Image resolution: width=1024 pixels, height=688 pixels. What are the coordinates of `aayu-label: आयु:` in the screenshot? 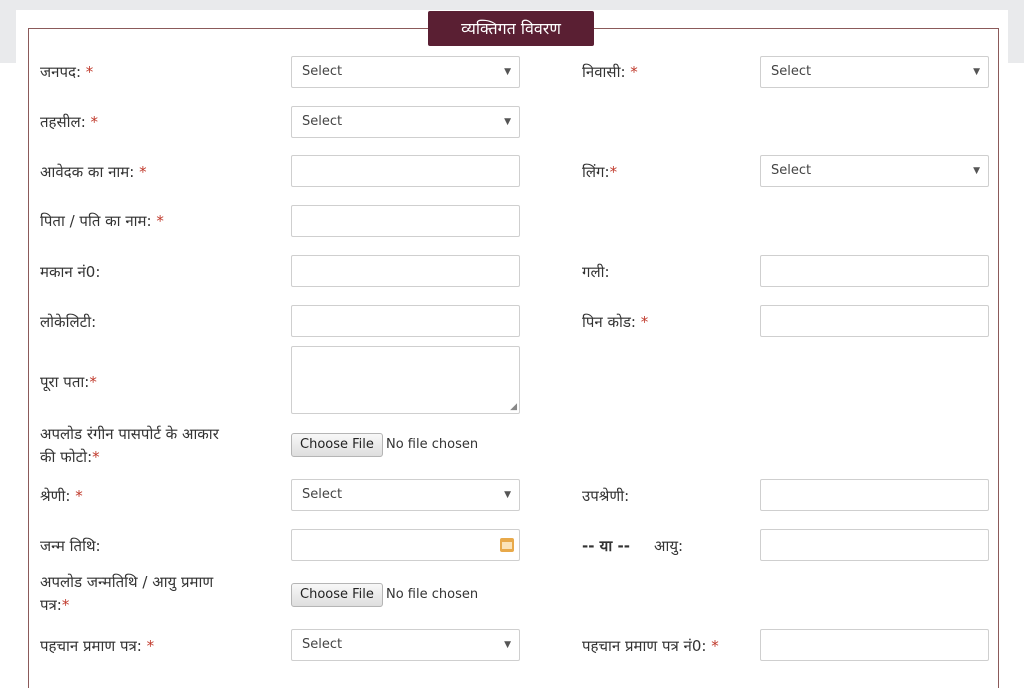 It's located at (669, 546).